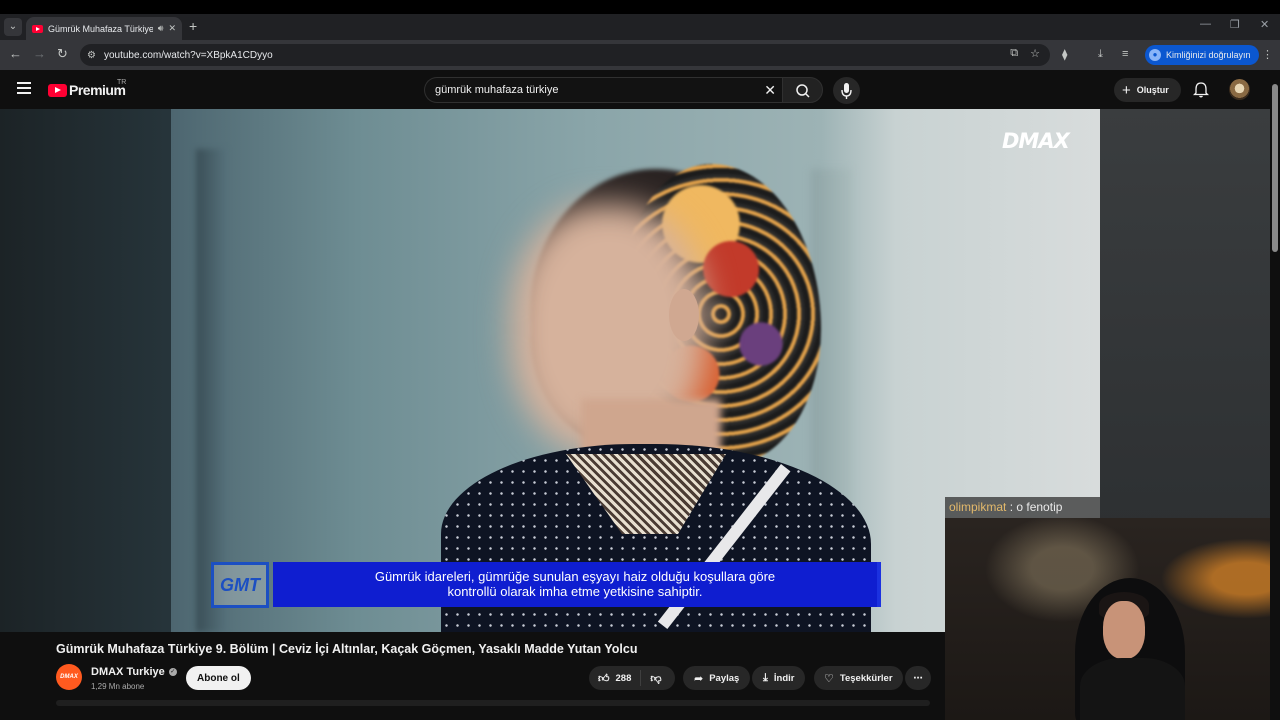 The height and width of the screenshot is (720, 1280). I want to click on site-info-icon: ⚙︎, so click(91, 55).